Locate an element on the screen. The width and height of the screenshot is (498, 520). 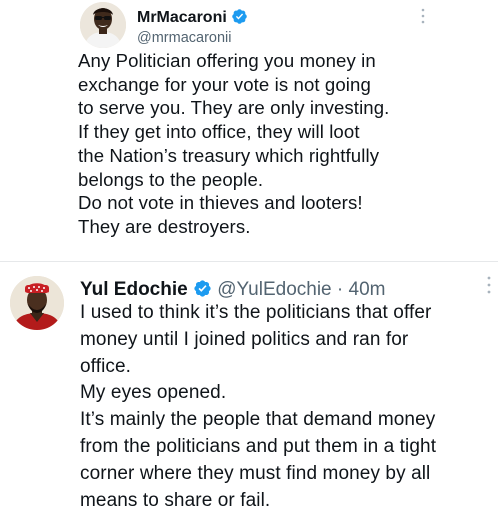
author-line: Yul Edochie @YulEdochie · 40m is located at coordinates (233, 290).